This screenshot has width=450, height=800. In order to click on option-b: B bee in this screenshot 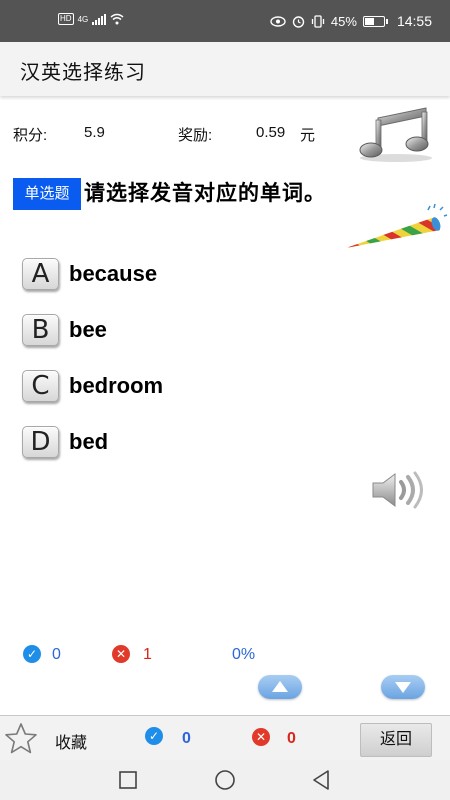, I will do `click(64, 330)`.